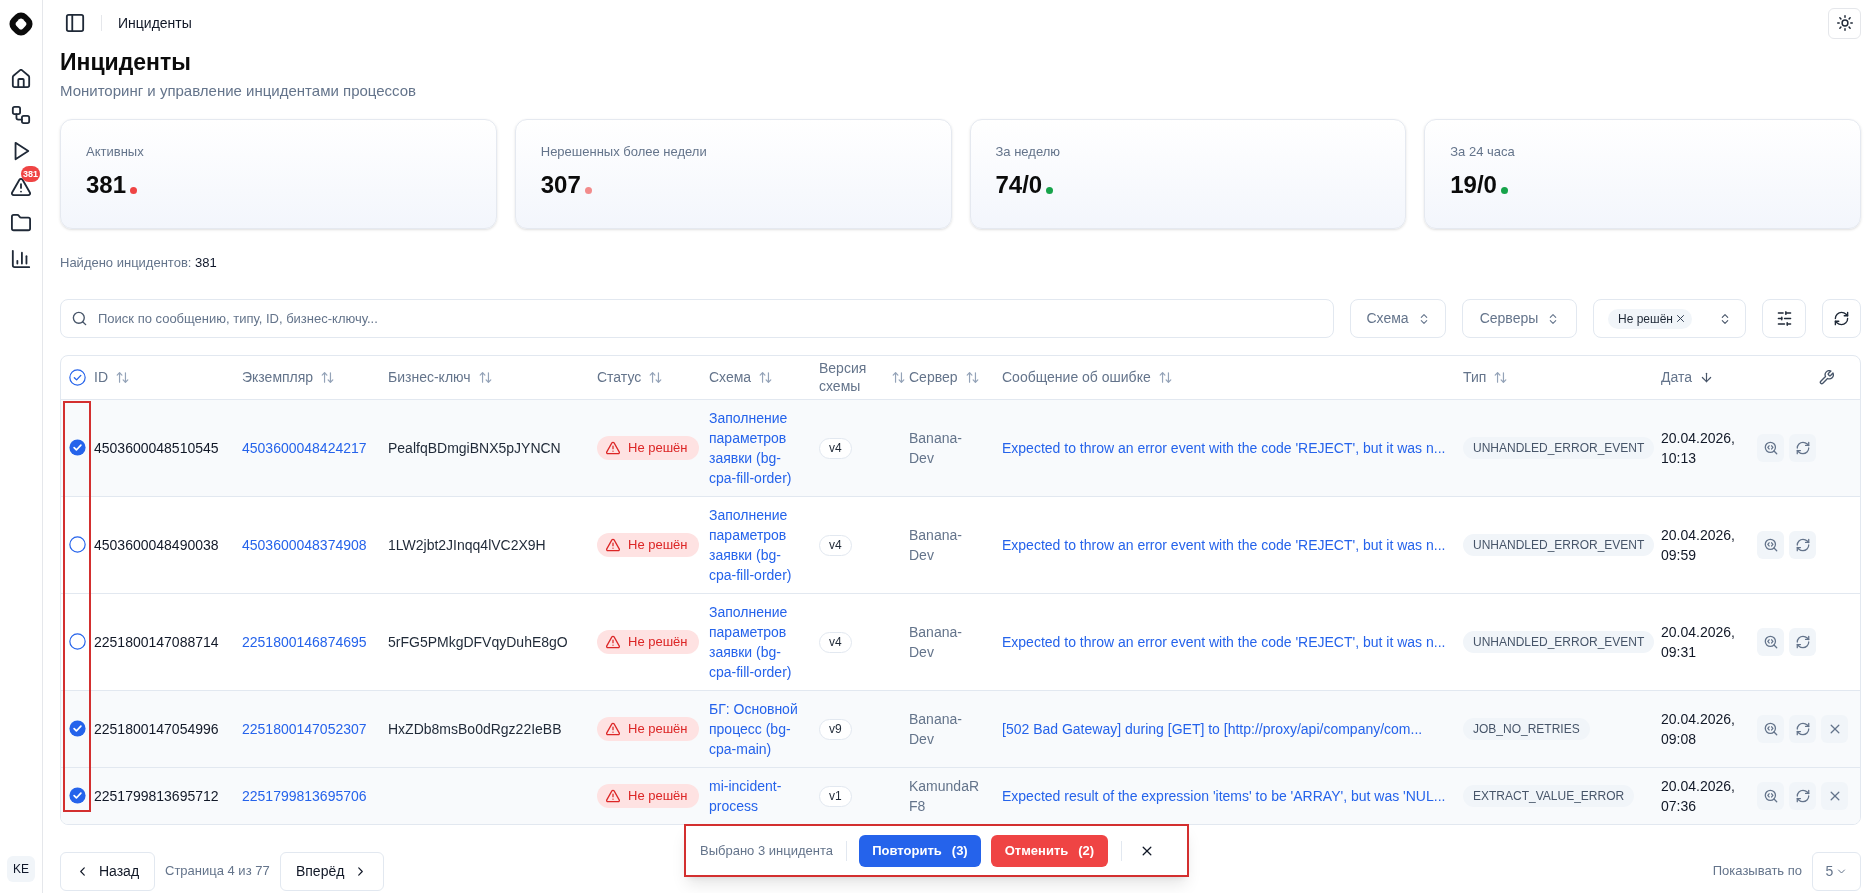 The width and height of the screenshot is (1873, 893). What do you see at coordinates (331, 871) in the screenshot?
I see `next-page-button: Вперёд` at bounding box center [331, 871].